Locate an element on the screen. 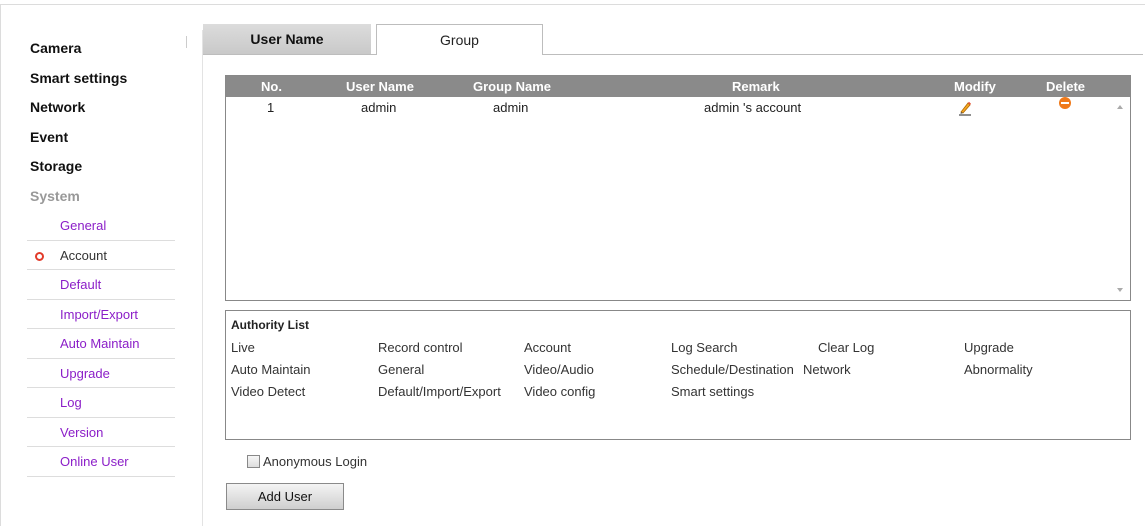  column-header-remark: Remark is located at coordinates (756, 86).